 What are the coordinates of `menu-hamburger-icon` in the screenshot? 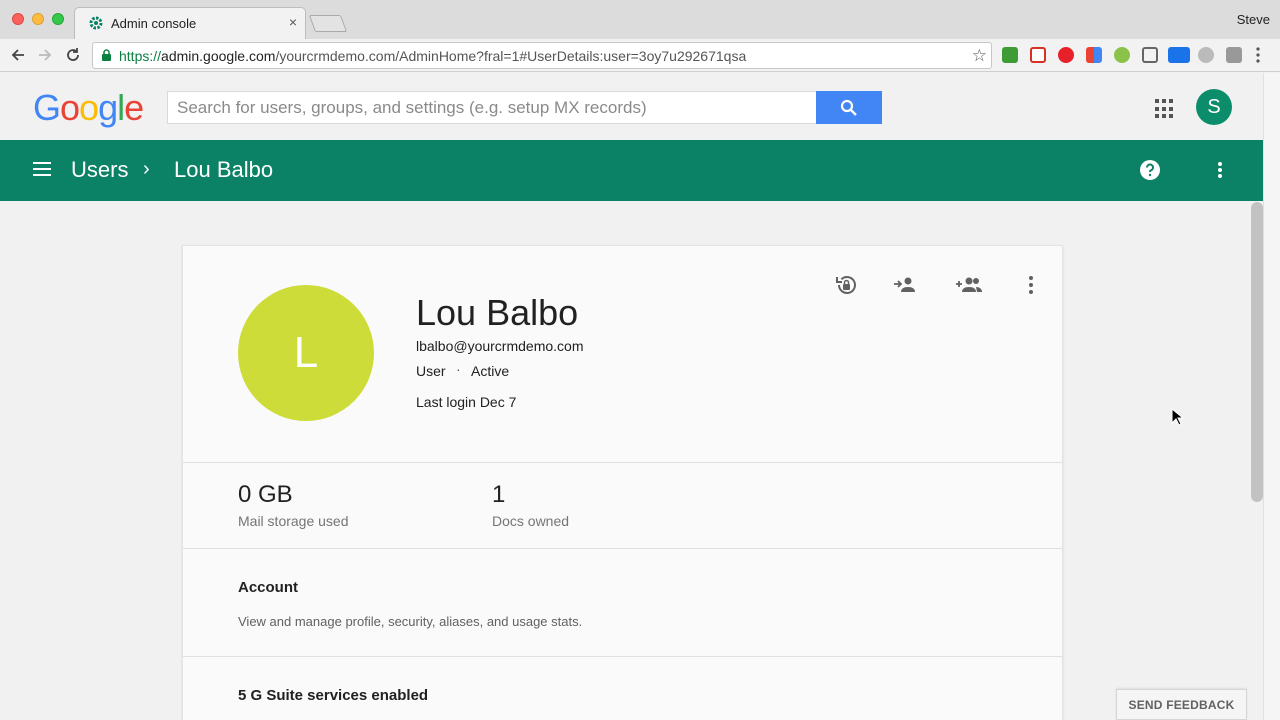 It's located at (42, 169).